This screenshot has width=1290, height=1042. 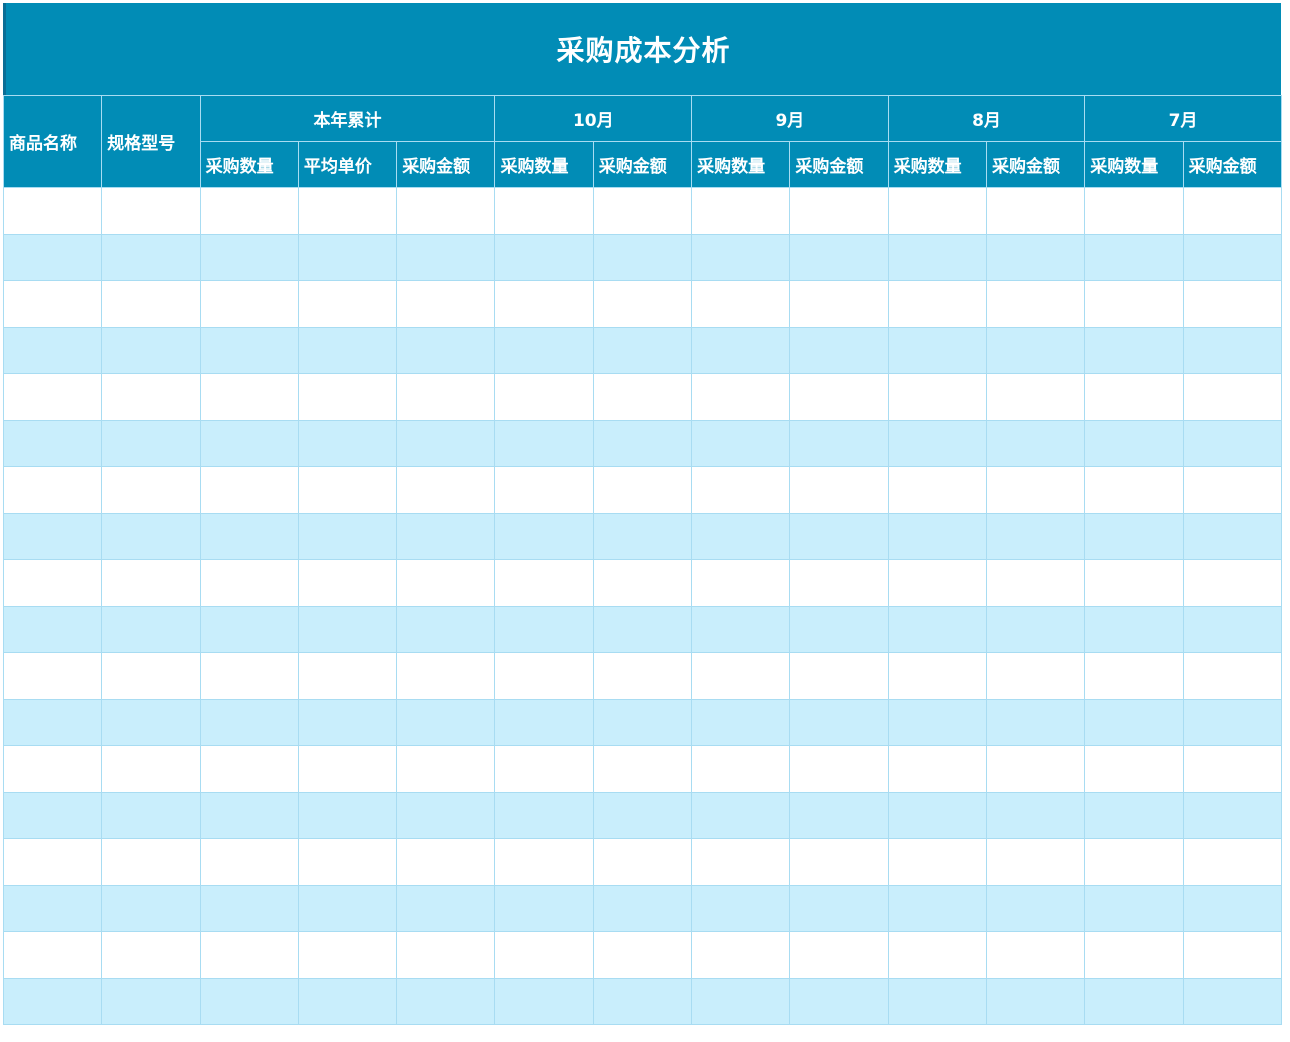 What do you see at coordinates (642, 164) in the screenshot?
I see `header-oct-amount: 采购金额` at bounding box center [642, 164].